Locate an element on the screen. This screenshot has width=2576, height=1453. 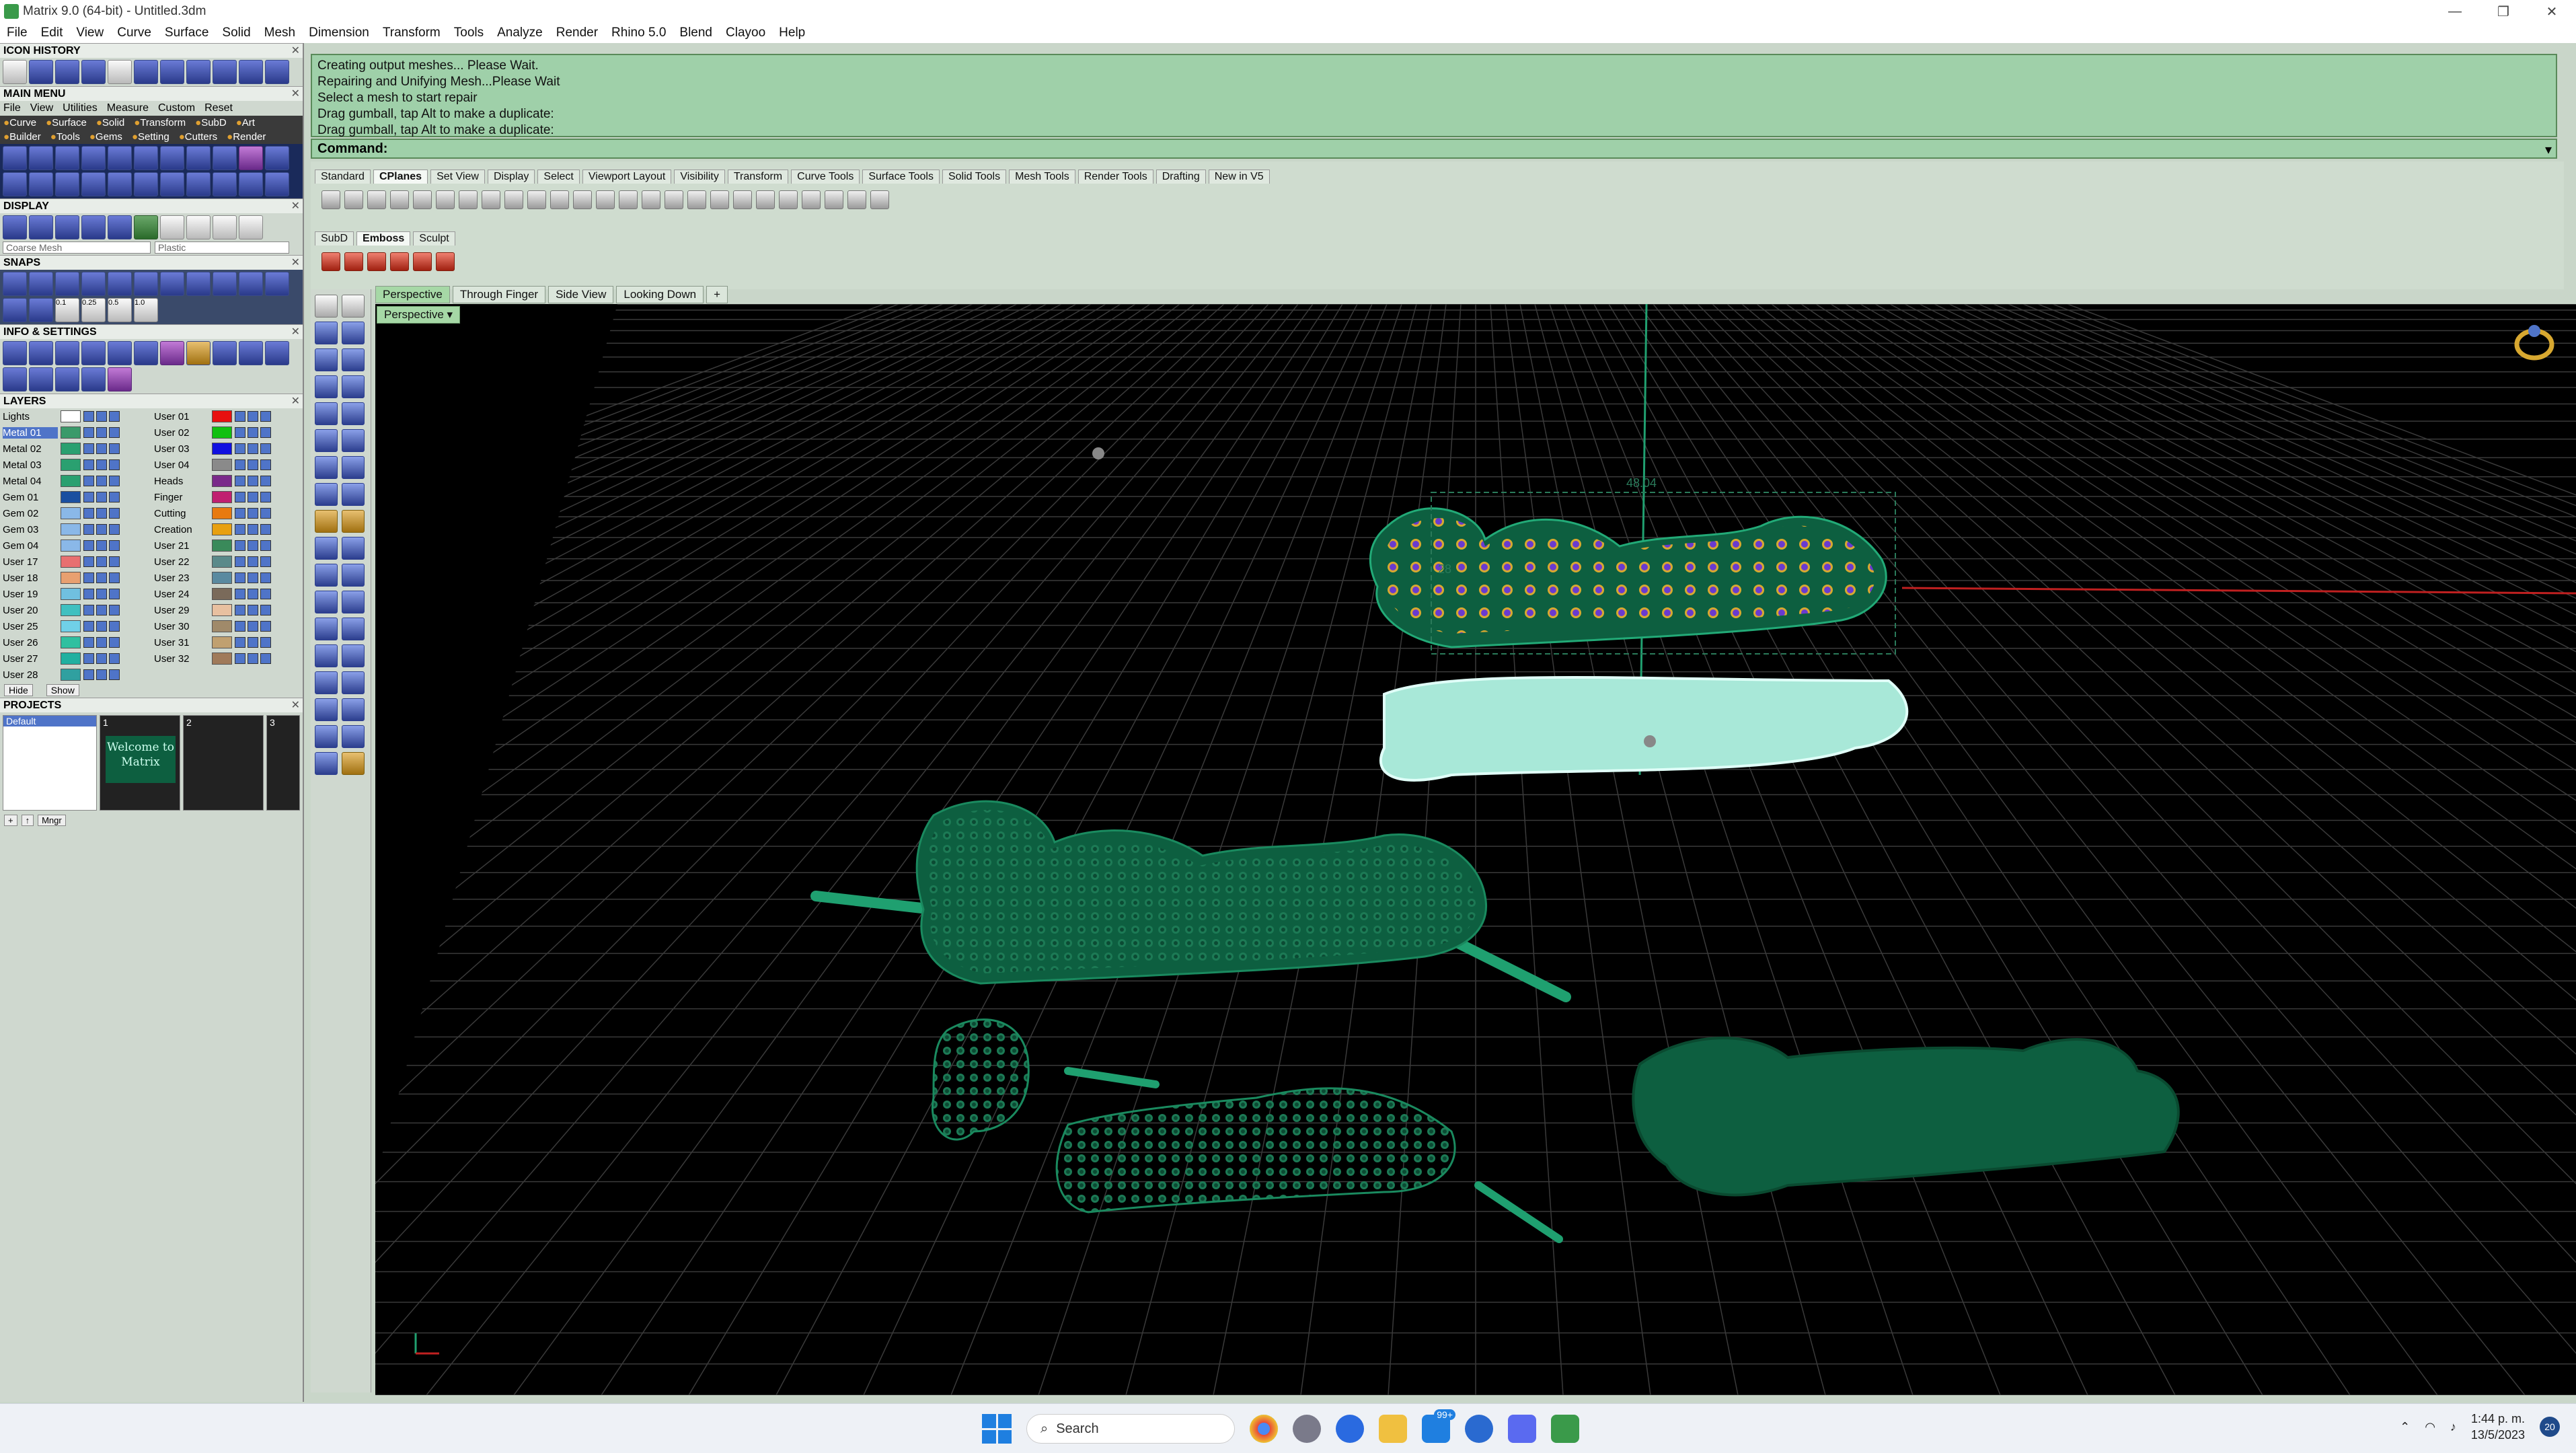
layer-name: User 24 is located at coordinates (181, 594).